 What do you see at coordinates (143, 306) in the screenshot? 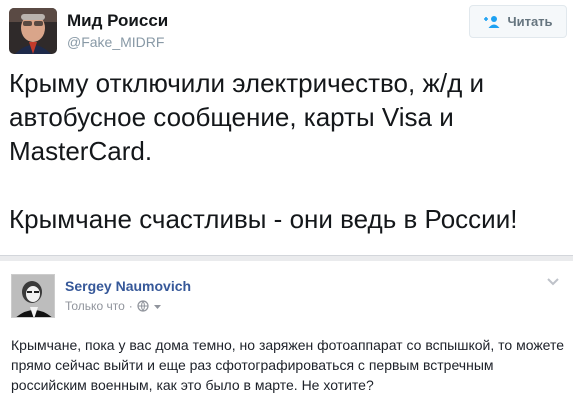
I see `globe-icon` at bounding box center [143, 306].